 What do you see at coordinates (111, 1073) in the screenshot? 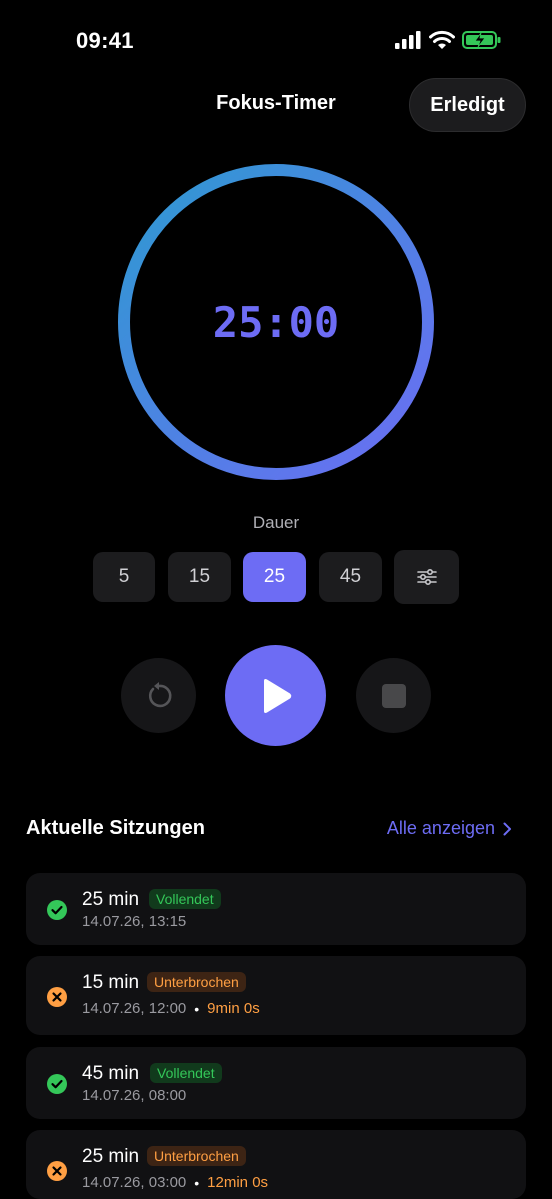
I see `session-duration: 45 min` at bounding box center [111, 1073].